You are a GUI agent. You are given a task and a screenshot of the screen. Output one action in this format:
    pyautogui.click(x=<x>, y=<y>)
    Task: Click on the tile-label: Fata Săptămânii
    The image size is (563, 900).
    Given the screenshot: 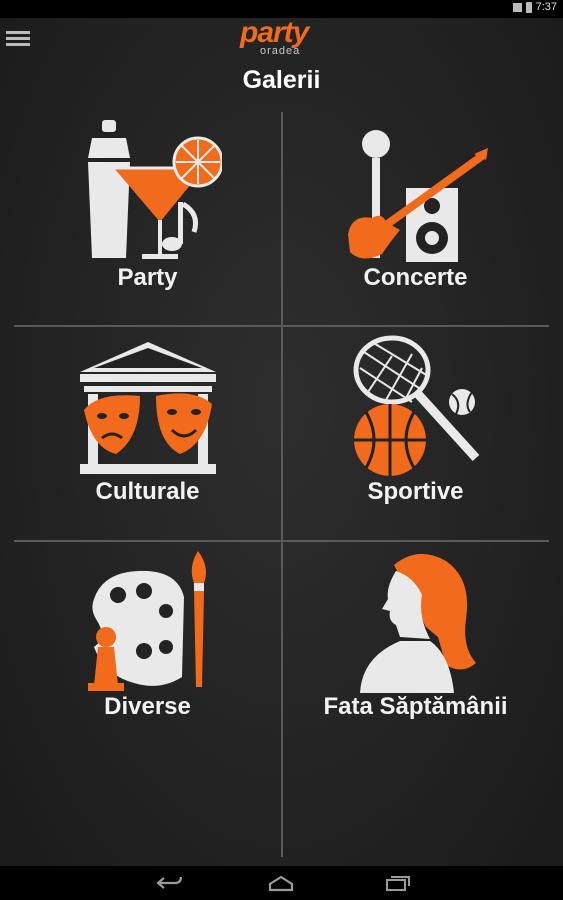 What is the action you would take?
    pyautogui.click(x=415, y=706)
    